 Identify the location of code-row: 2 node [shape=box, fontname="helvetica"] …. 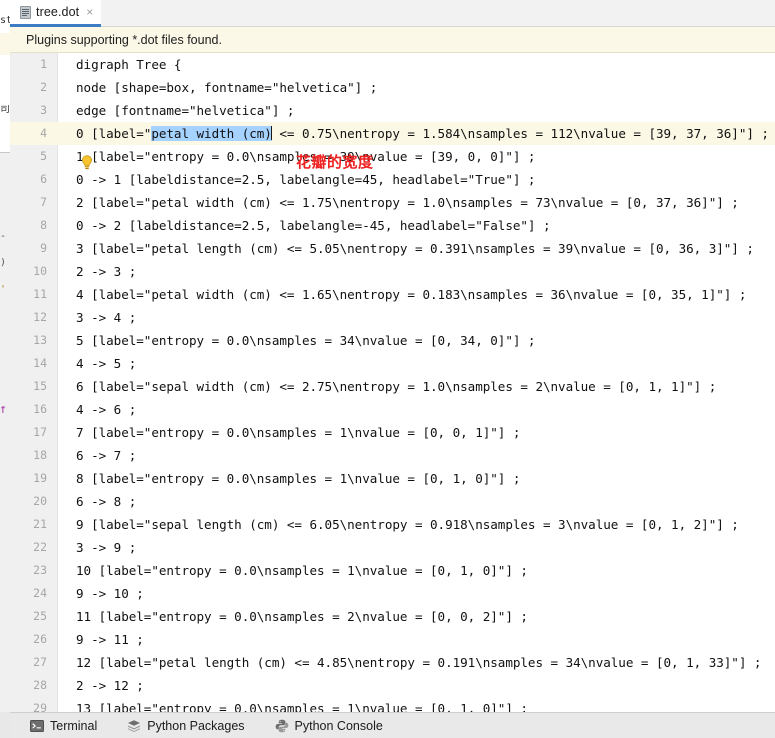
(392, 87).